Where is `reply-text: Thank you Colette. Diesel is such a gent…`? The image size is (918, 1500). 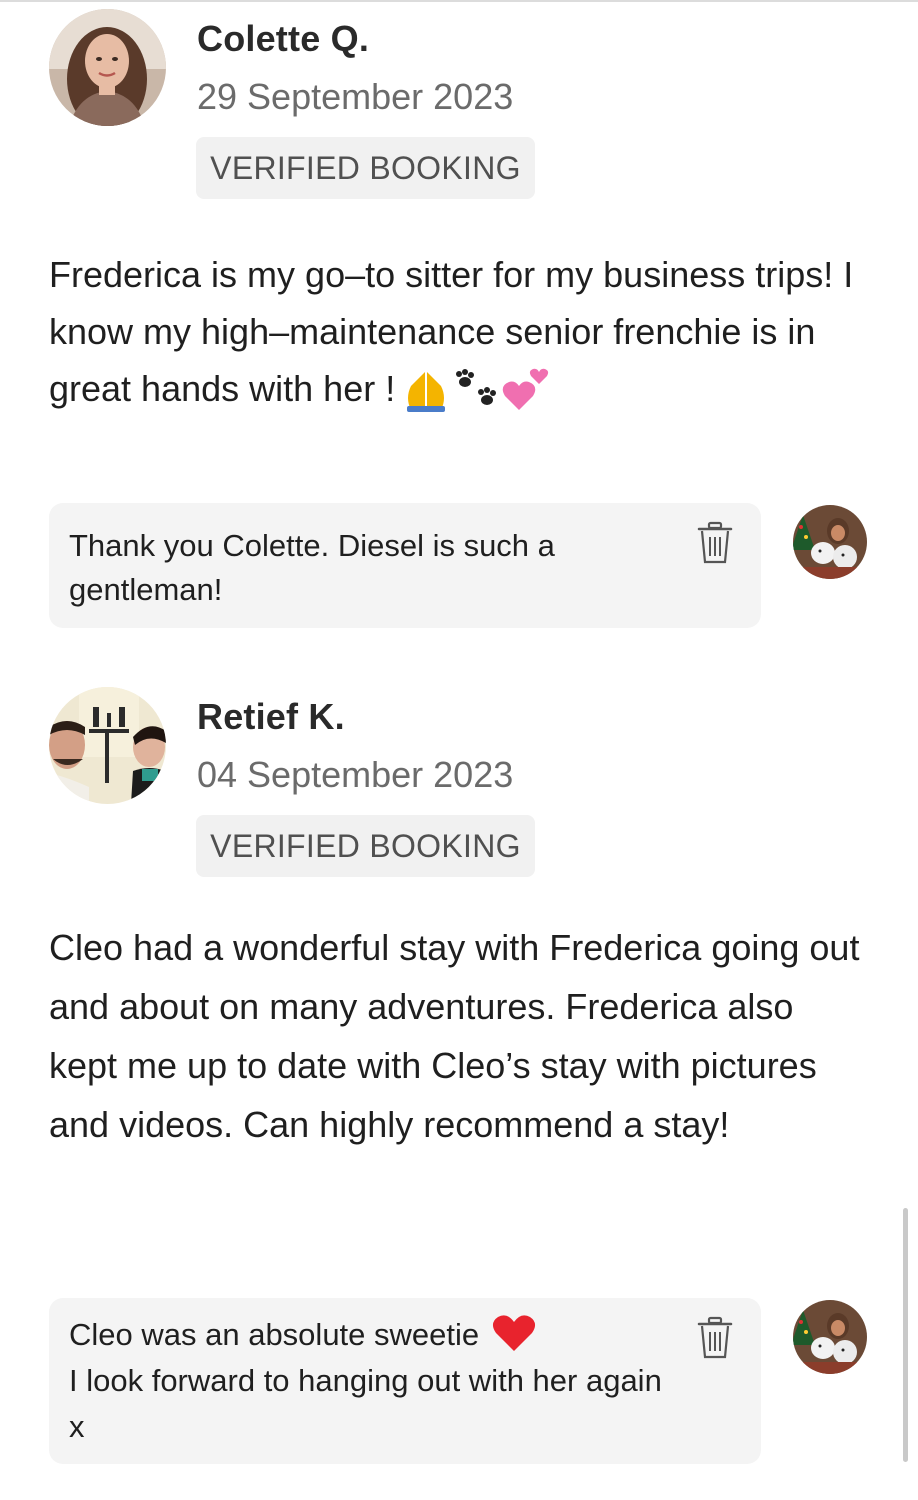
reply-text: Thank you Colette. Diesel is such a gent… is located at coordinates (312, 567).